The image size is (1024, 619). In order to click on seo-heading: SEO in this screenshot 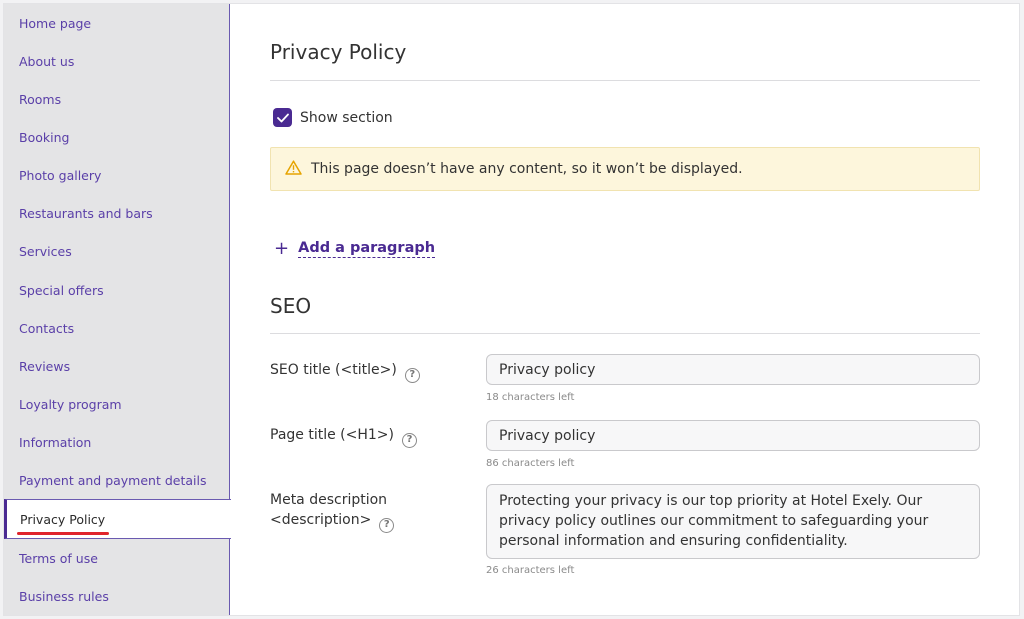, I will do `click(291, 306)`.